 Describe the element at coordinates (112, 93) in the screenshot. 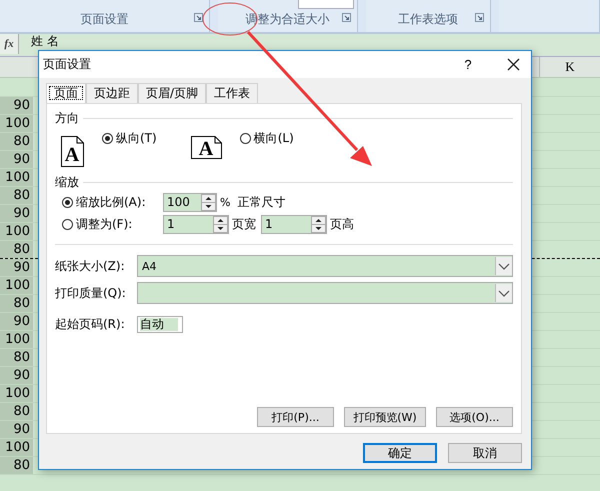

I see `tab: 页边距` at that location.